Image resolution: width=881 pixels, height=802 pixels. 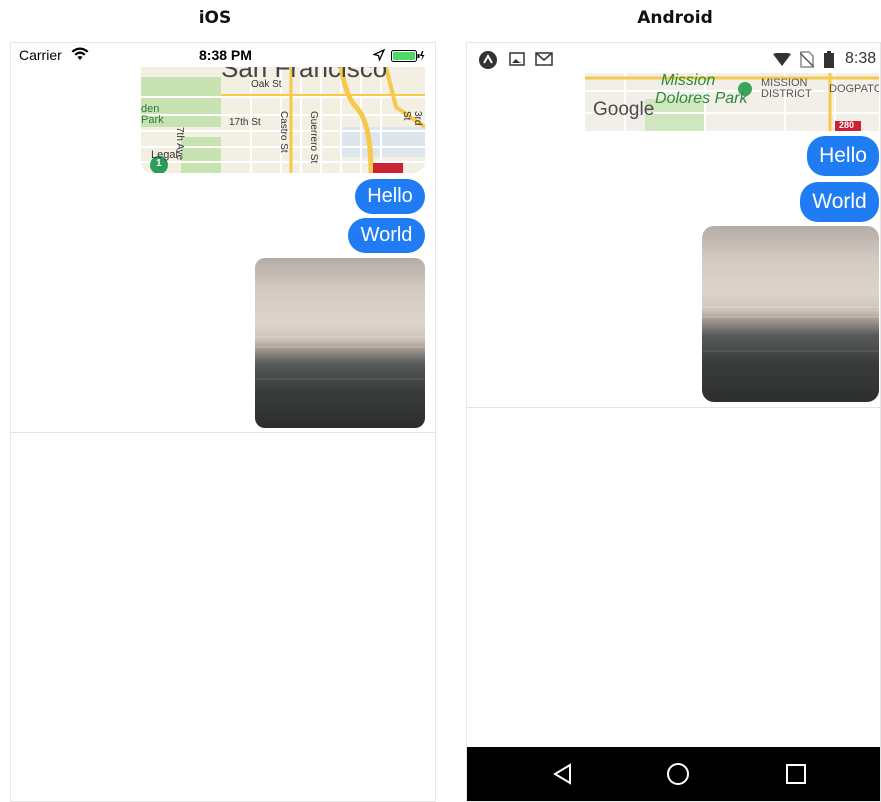 I want to click on map-label-17th: 17th St, so click(x=245, y=122).